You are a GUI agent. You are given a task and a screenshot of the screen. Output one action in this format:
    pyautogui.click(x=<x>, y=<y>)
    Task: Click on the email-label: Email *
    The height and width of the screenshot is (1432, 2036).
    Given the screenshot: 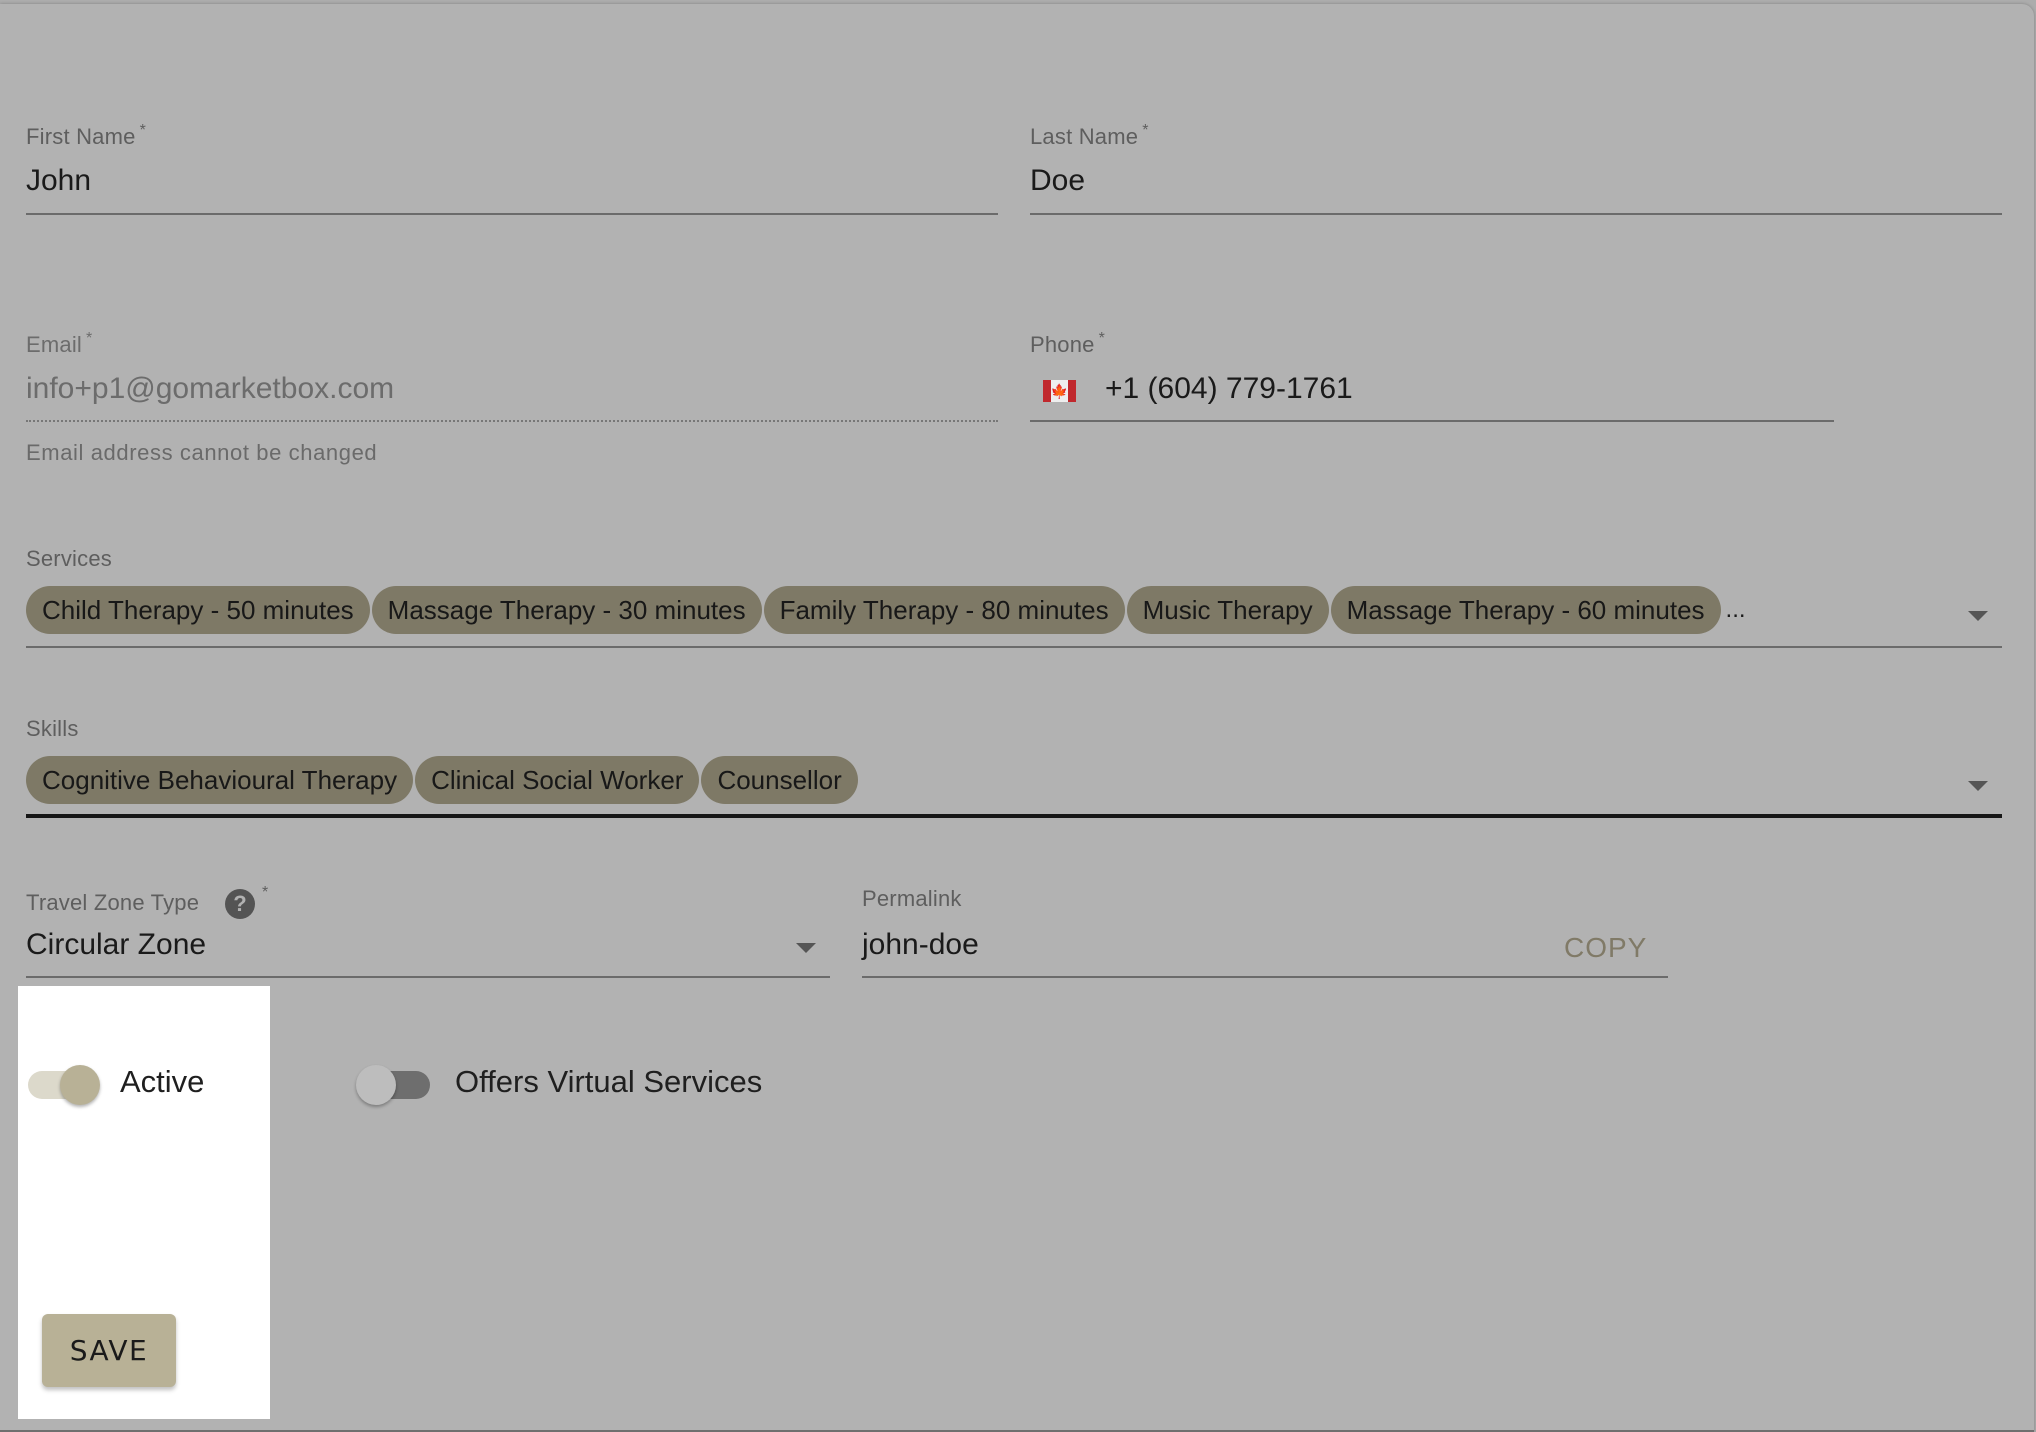 What is the action you would take?
    pyautogui.click(x=59, y=344)
    